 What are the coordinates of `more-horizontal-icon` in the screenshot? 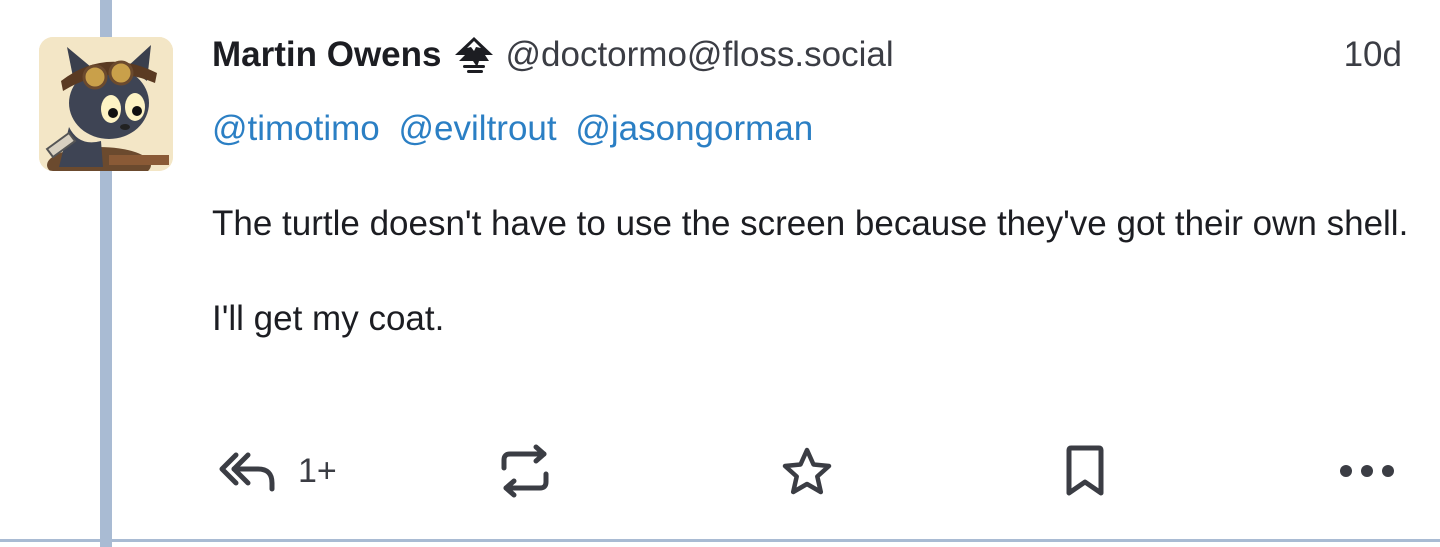 It's located at (1367, 471).